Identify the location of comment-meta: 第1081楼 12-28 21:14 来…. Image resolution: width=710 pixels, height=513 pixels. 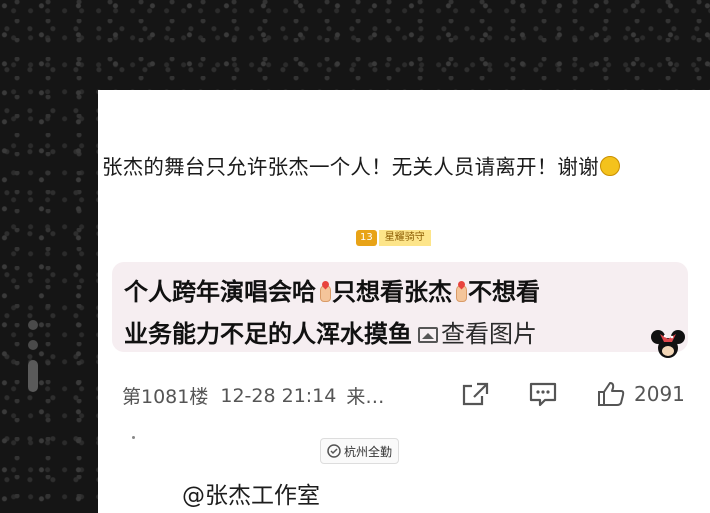
(253, 395).